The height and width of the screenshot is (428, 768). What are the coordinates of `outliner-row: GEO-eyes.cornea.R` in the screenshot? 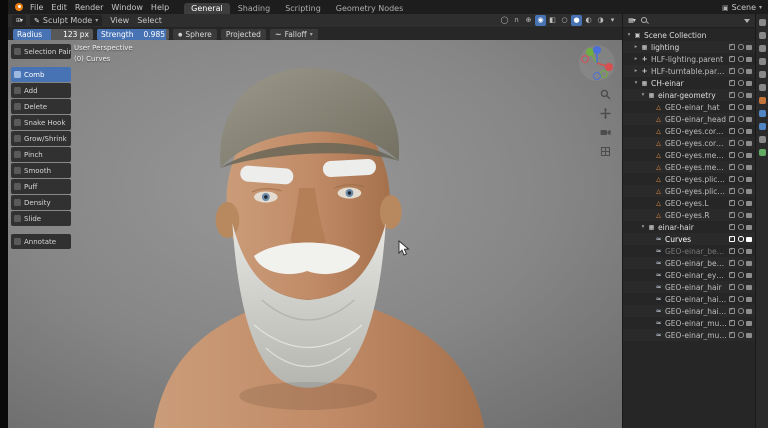 It's located at (689, 143).